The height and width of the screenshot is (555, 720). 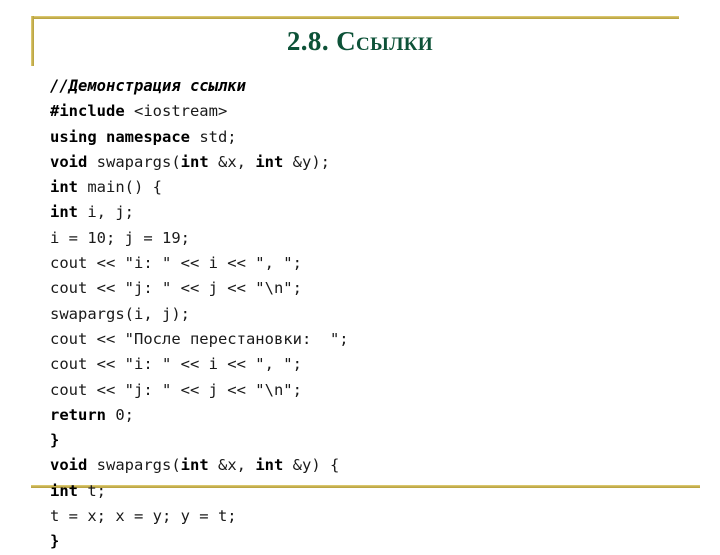 What do you see at coordinates (176, 111) in the screenshot?
I see `code-text: <iostream>` at bounding box center [176, 111].